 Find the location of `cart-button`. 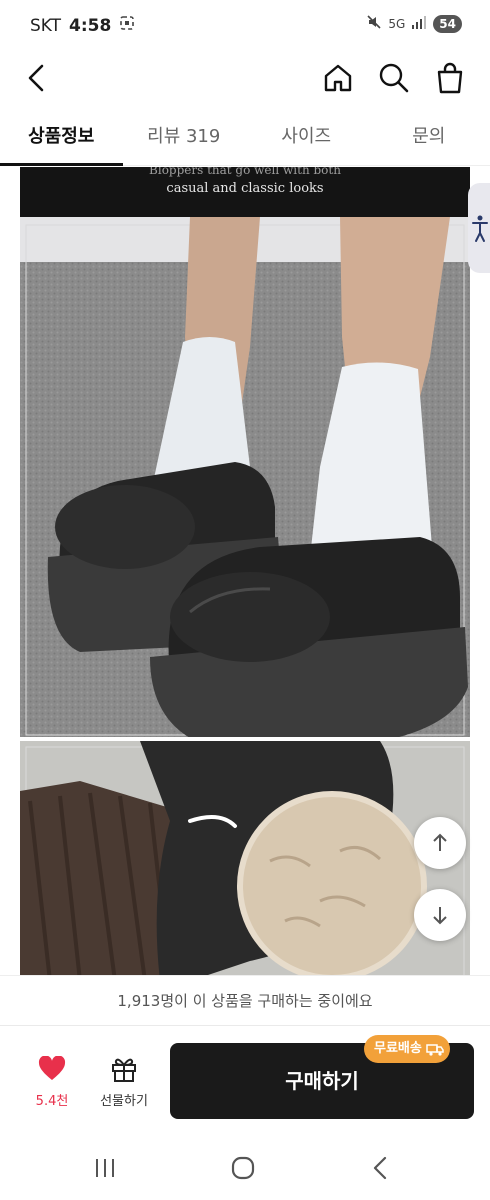

cart-button is located at coordinates (450, 78).